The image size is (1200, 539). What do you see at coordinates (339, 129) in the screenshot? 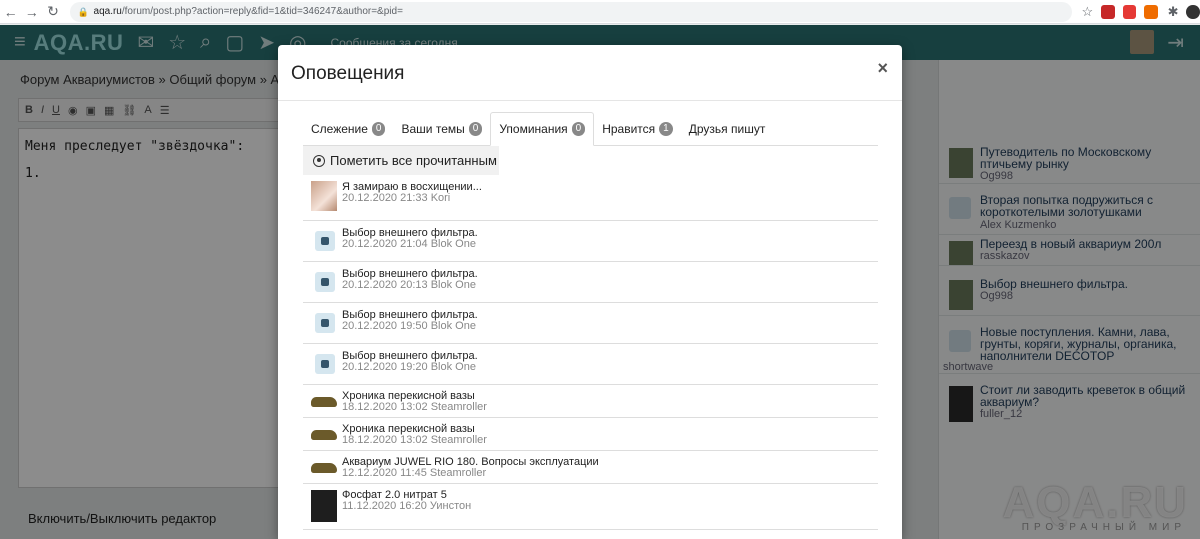
I see `tab-label: Слежение` at bounding box center [339, 129].